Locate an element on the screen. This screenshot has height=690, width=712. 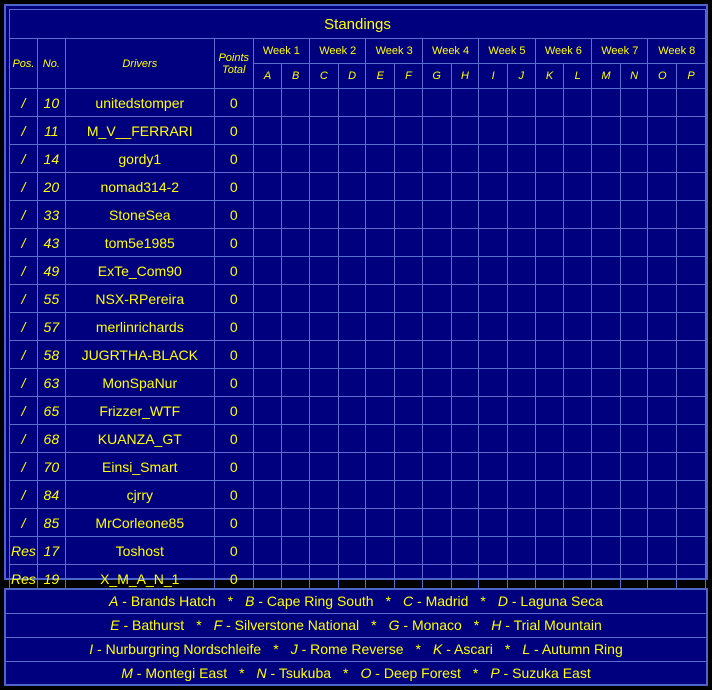
header-no: No. is located at coordinates (51, 63).